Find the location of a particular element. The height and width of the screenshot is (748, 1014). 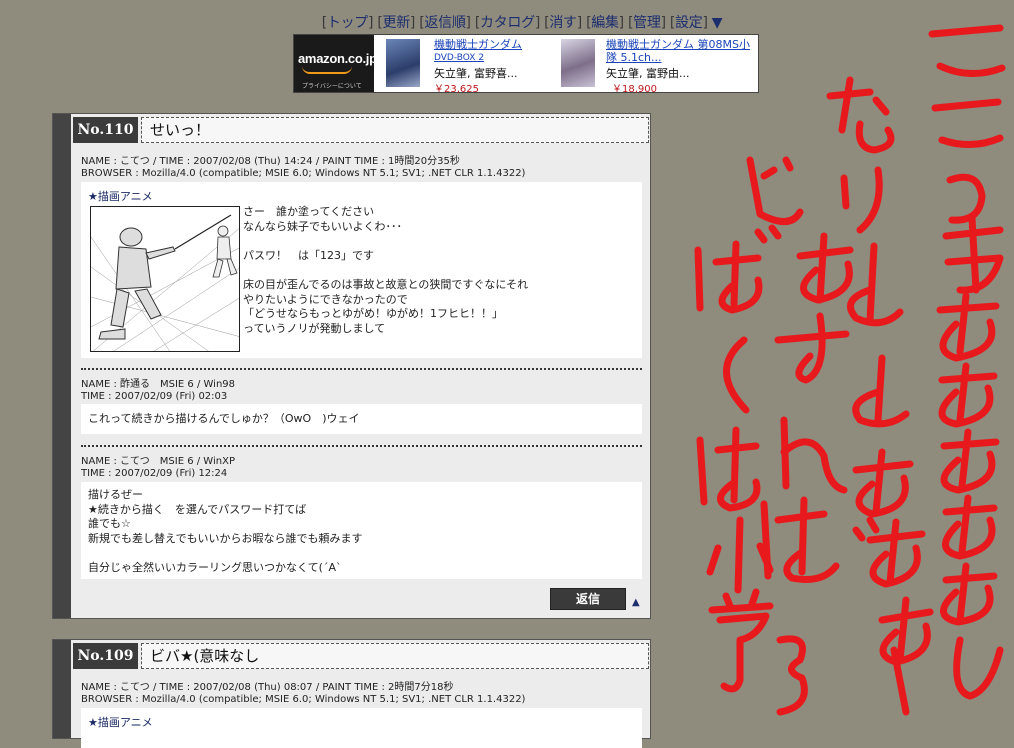

ad-product-1-title: 機動戦士ガンダム is located at coordinates (478, 45).